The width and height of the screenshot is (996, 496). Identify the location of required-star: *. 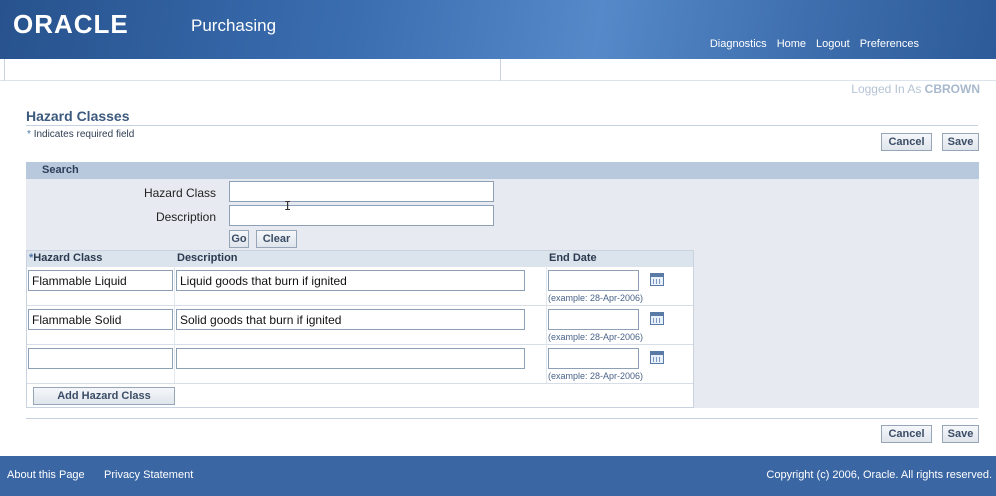
(29, 134).